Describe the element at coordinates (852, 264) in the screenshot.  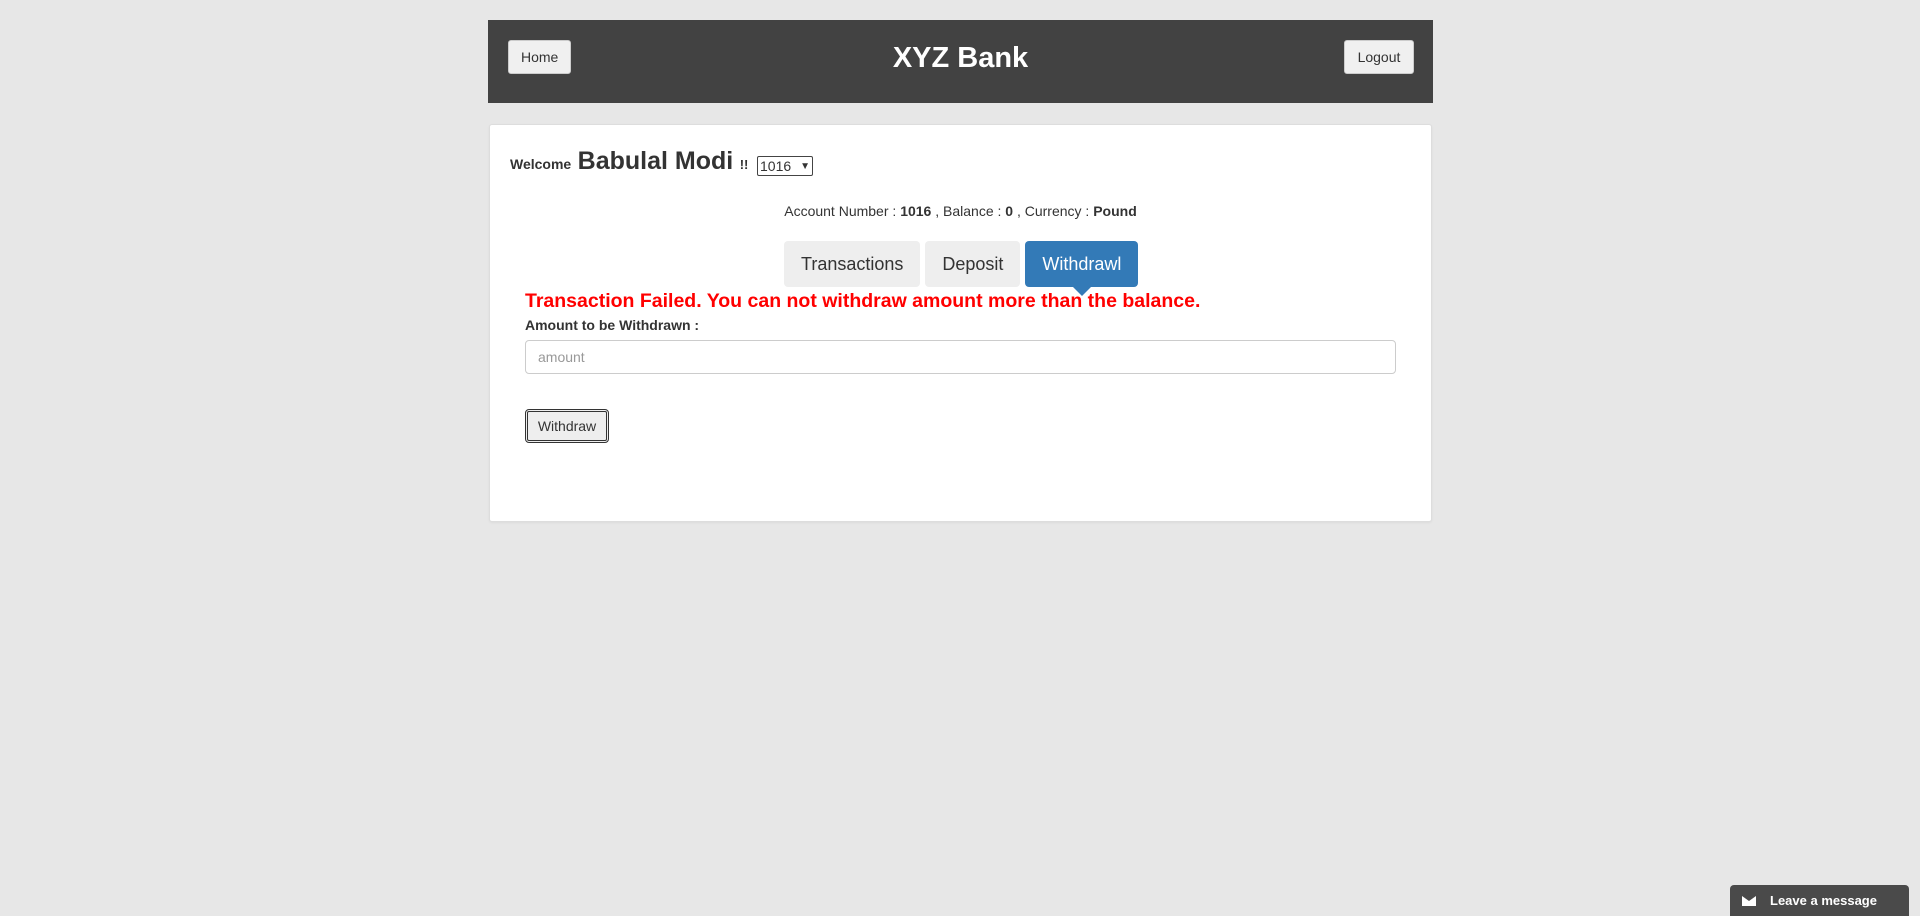
I see `tab-transactions: Transactions` at that location.